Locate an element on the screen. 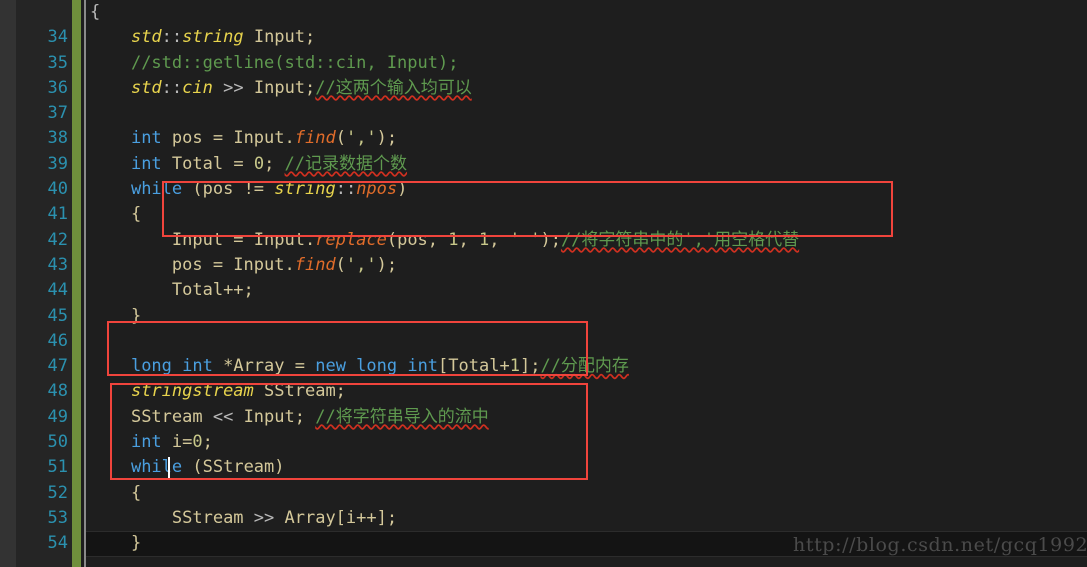 This screenshot has height=567, width=1087. code-text: std::string Input; is located at coordinates (202, 37).